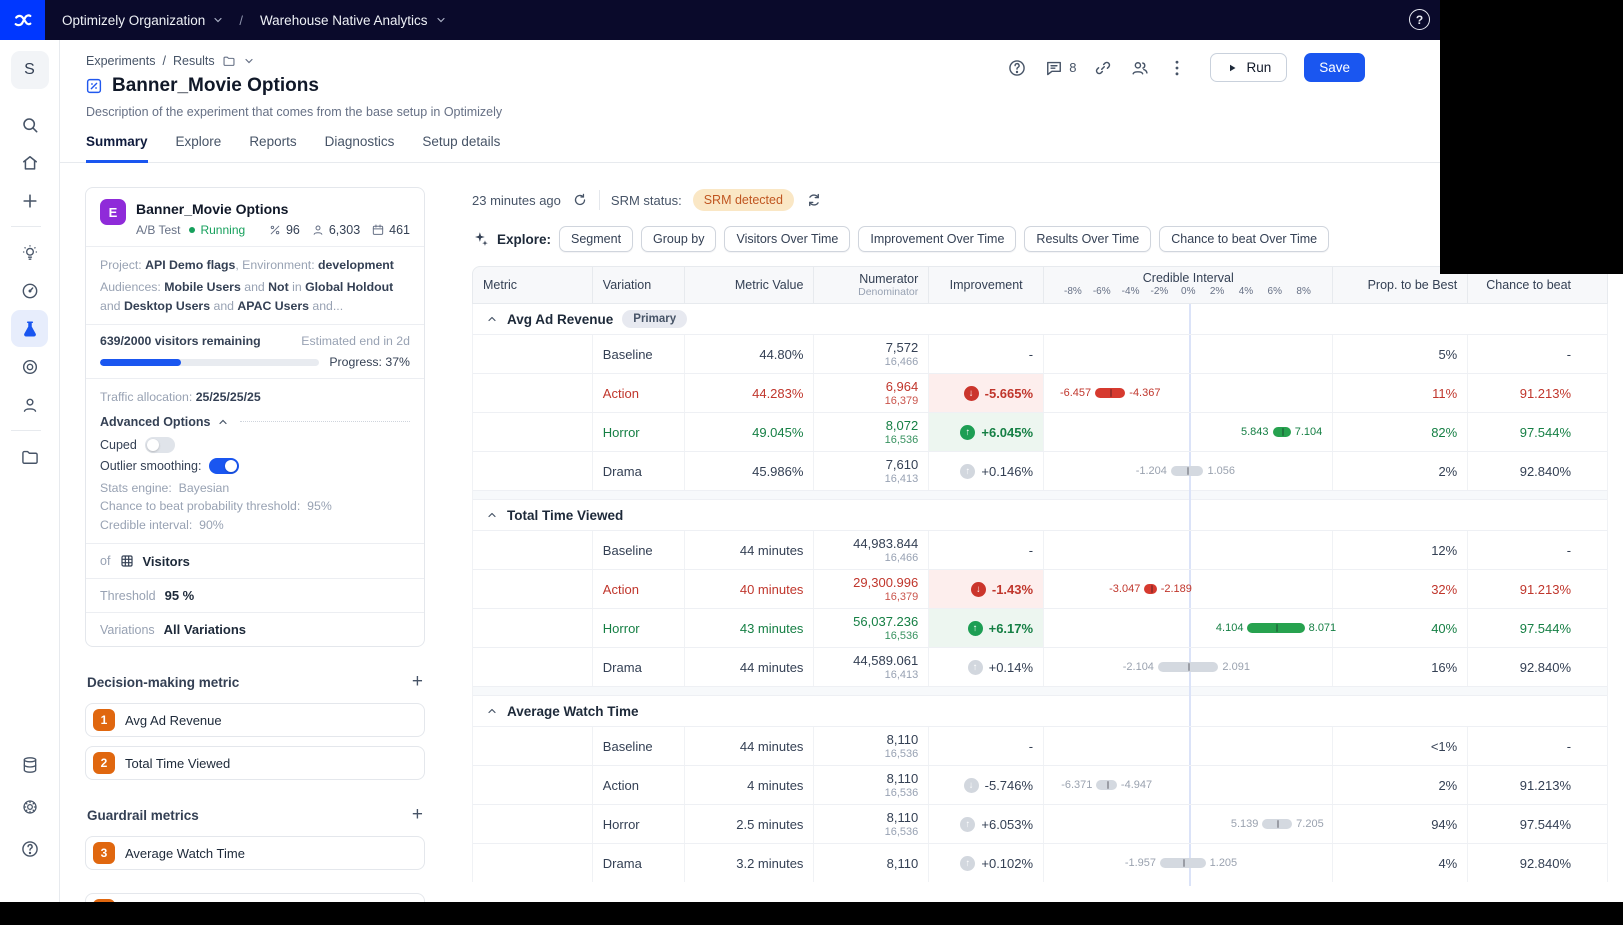  What do you see at coordinates (1017, 68) in the screenshot?
I see `help-button` at bounding box center [1017, 68].